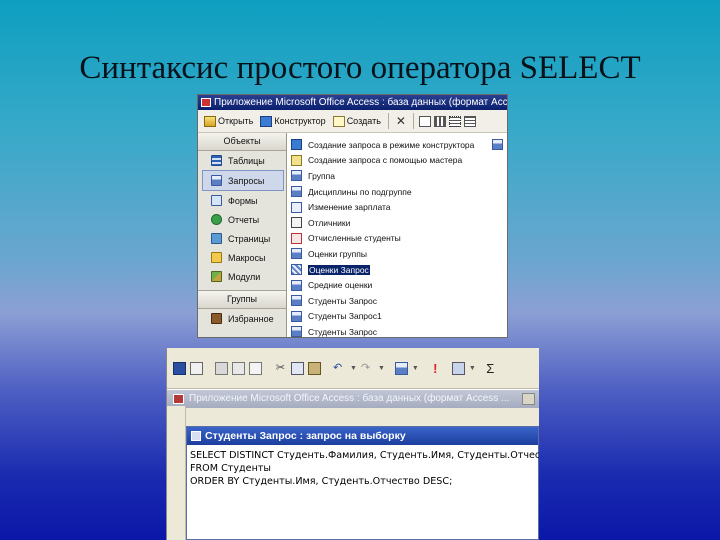  Describe the element at coordinates (399, 192) in the screenshot. I see `list-item: Дисциплины по подгруппе` at that location.